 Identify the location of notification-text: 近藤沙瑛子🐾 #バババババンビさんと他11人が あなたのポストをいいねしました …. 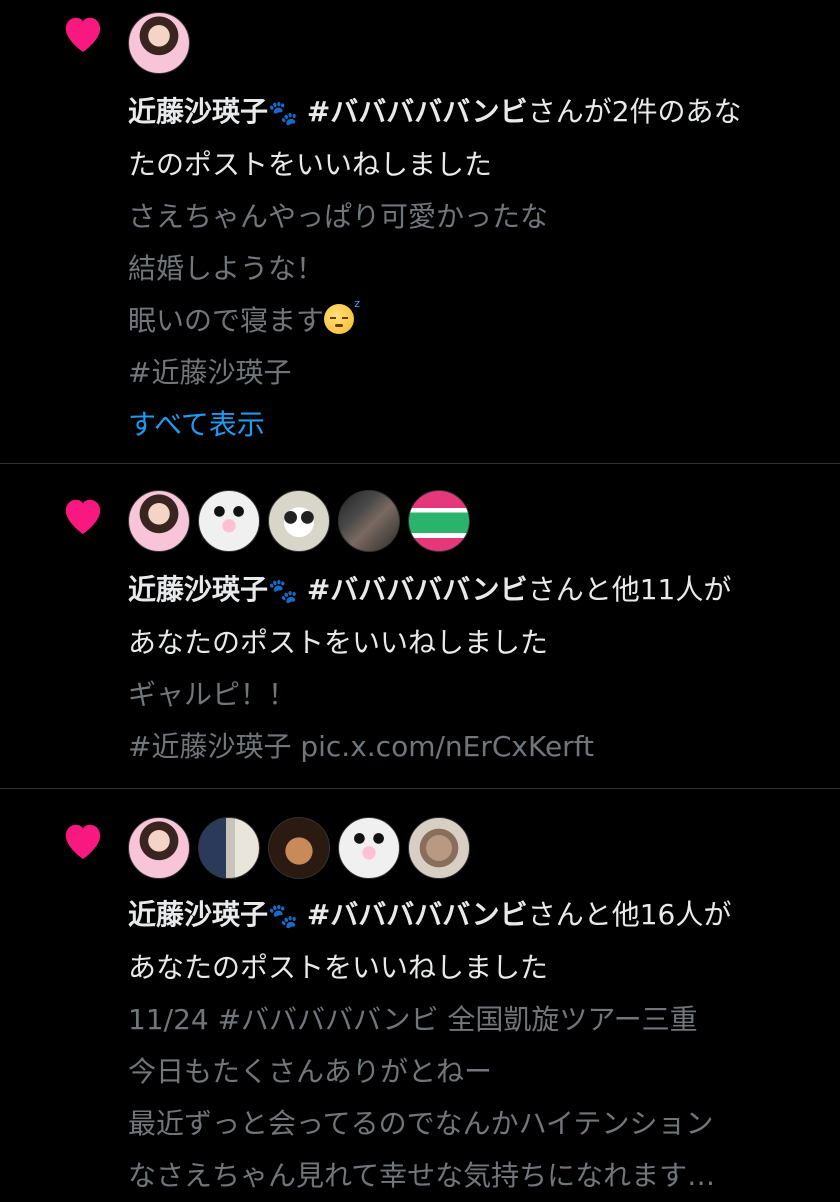
(474, 668).